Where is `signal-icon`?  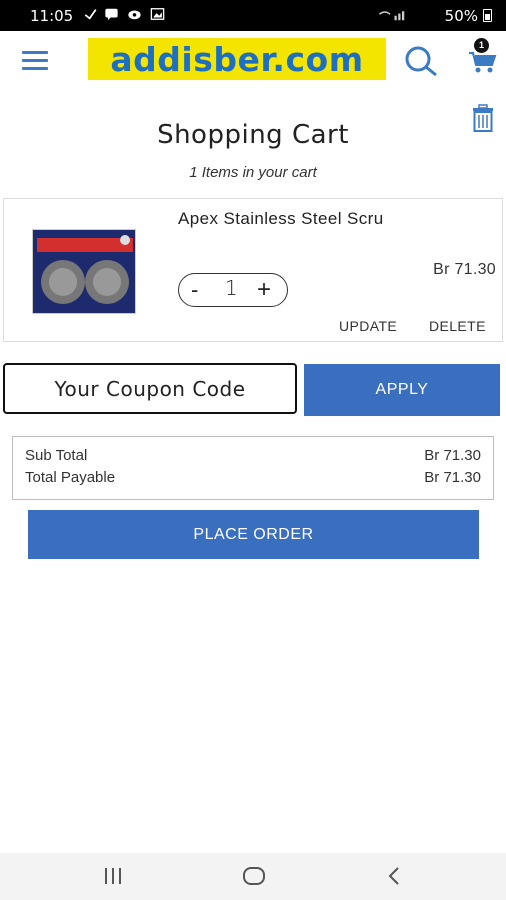
signal-icon is located at coordinates (392, 16).